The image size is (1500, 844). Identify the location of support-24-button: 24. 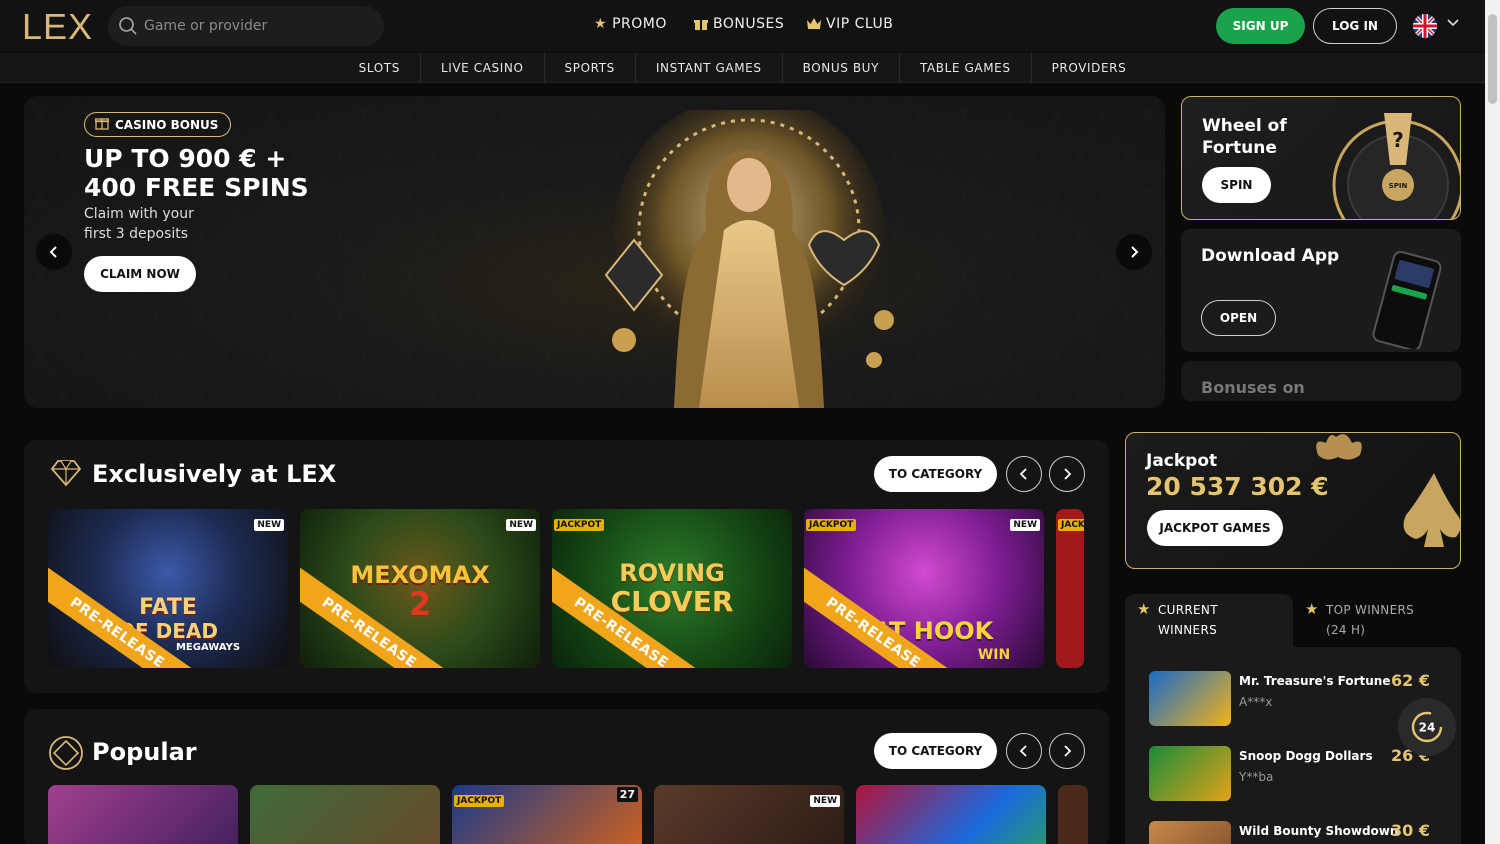
(1427, 727).